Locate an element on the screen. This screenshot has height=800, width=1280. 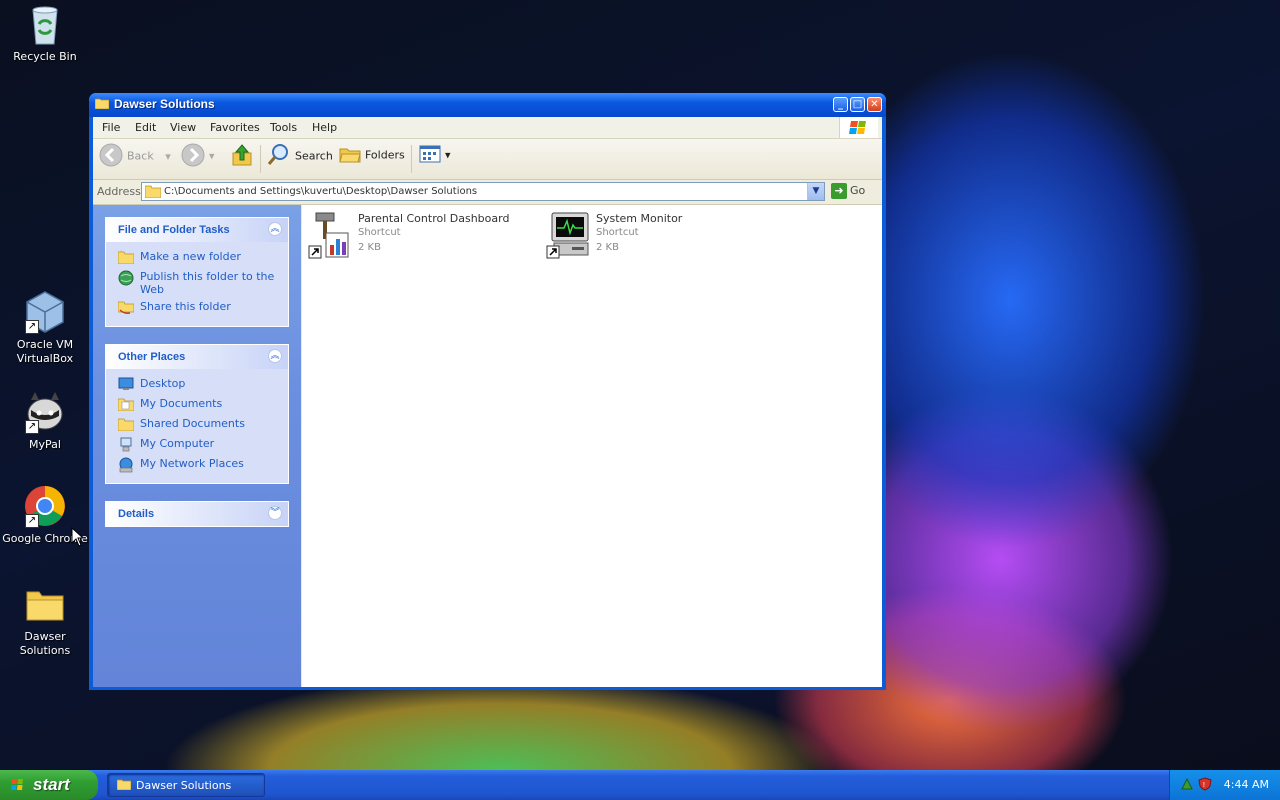
panel-title: Other Places is located at coordinates (152, 357).